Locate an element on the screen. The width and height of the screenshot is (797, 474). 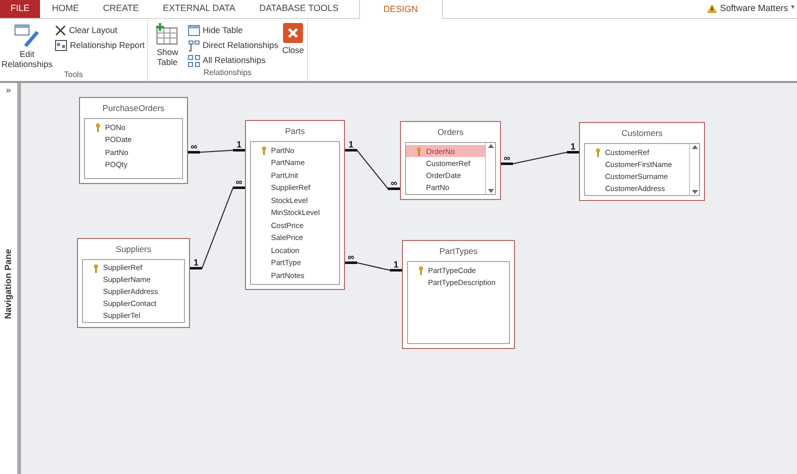
account-name: Software Matters is located at coordinates (754, 9).